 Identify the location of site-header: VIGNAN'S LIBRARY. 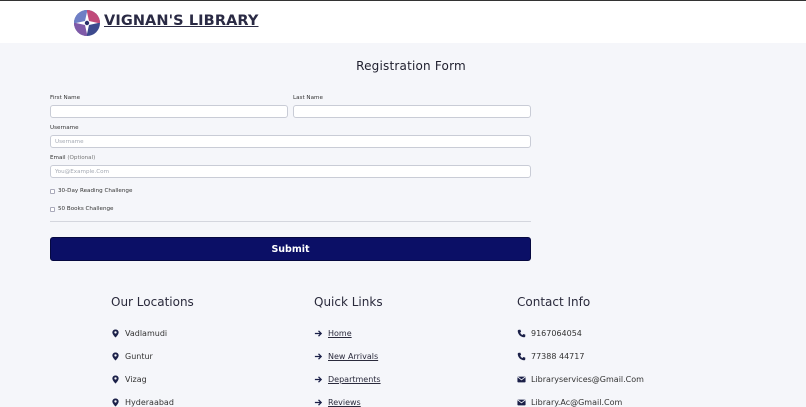
(403, 22).